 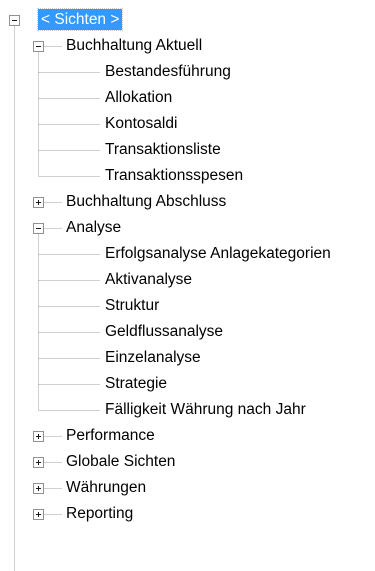 I want to click on tree-item-label: Geldflussanalyse, so click(x=164, y=332).